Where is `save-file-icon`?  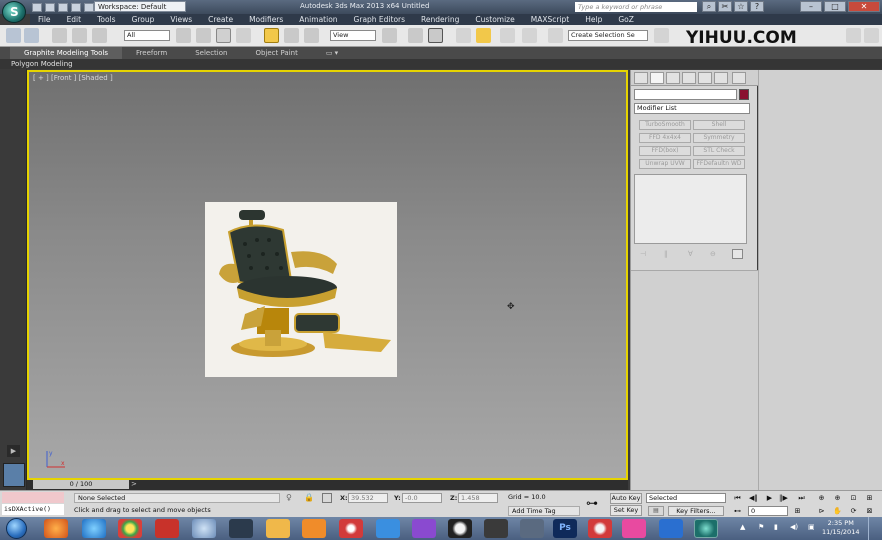 save-file-icon is located at coordinates (63, 7).